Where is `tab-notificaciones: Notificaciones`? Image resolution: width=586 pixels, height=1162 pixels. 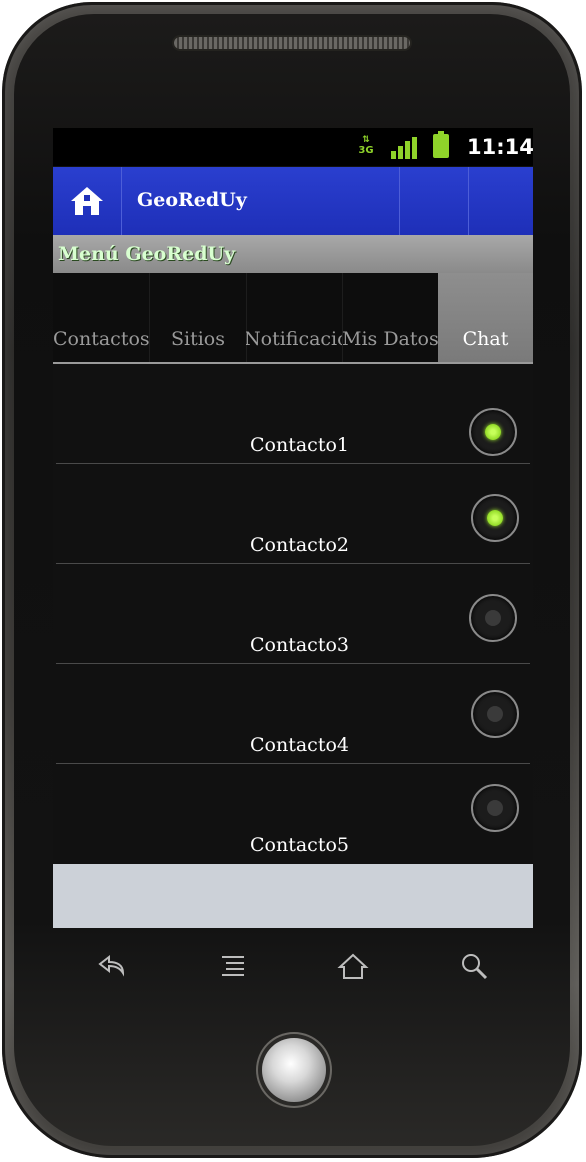 tab-notificaciones: Notificaciones is located at coordinates (294, 317).